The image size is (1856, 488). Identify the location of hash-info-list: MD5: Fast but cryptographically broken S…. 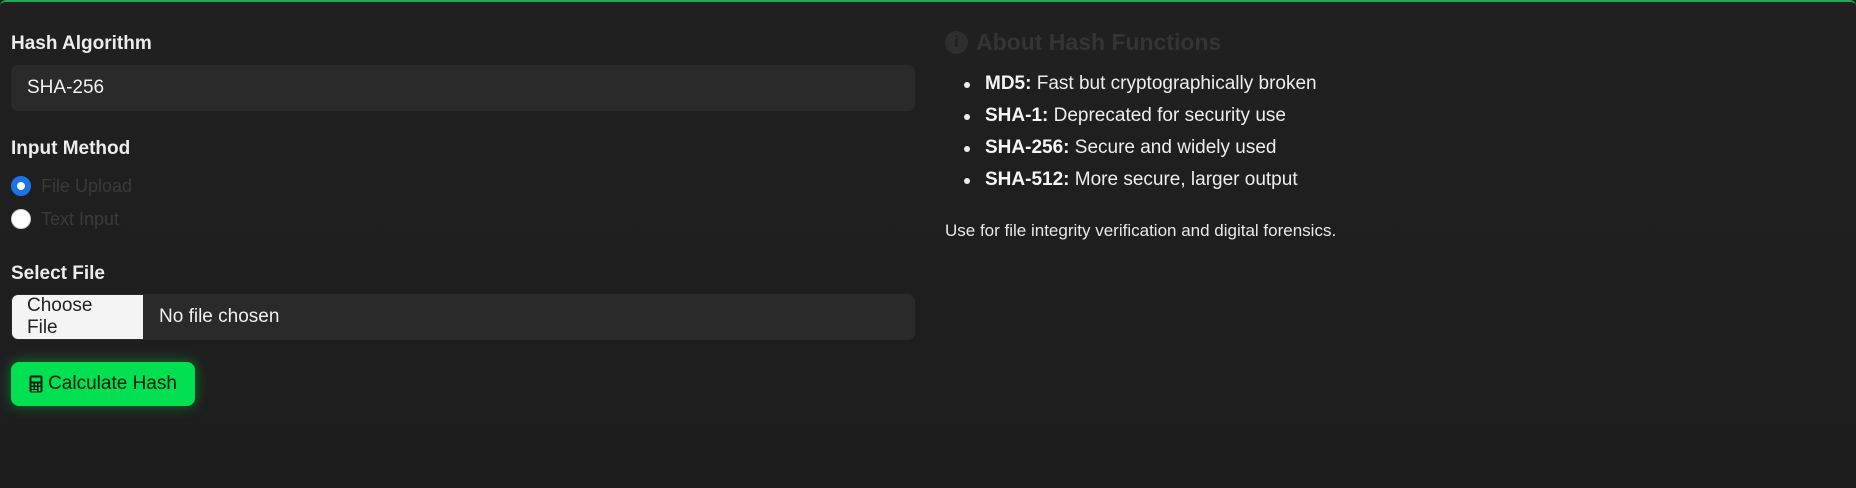
(1131, 132).